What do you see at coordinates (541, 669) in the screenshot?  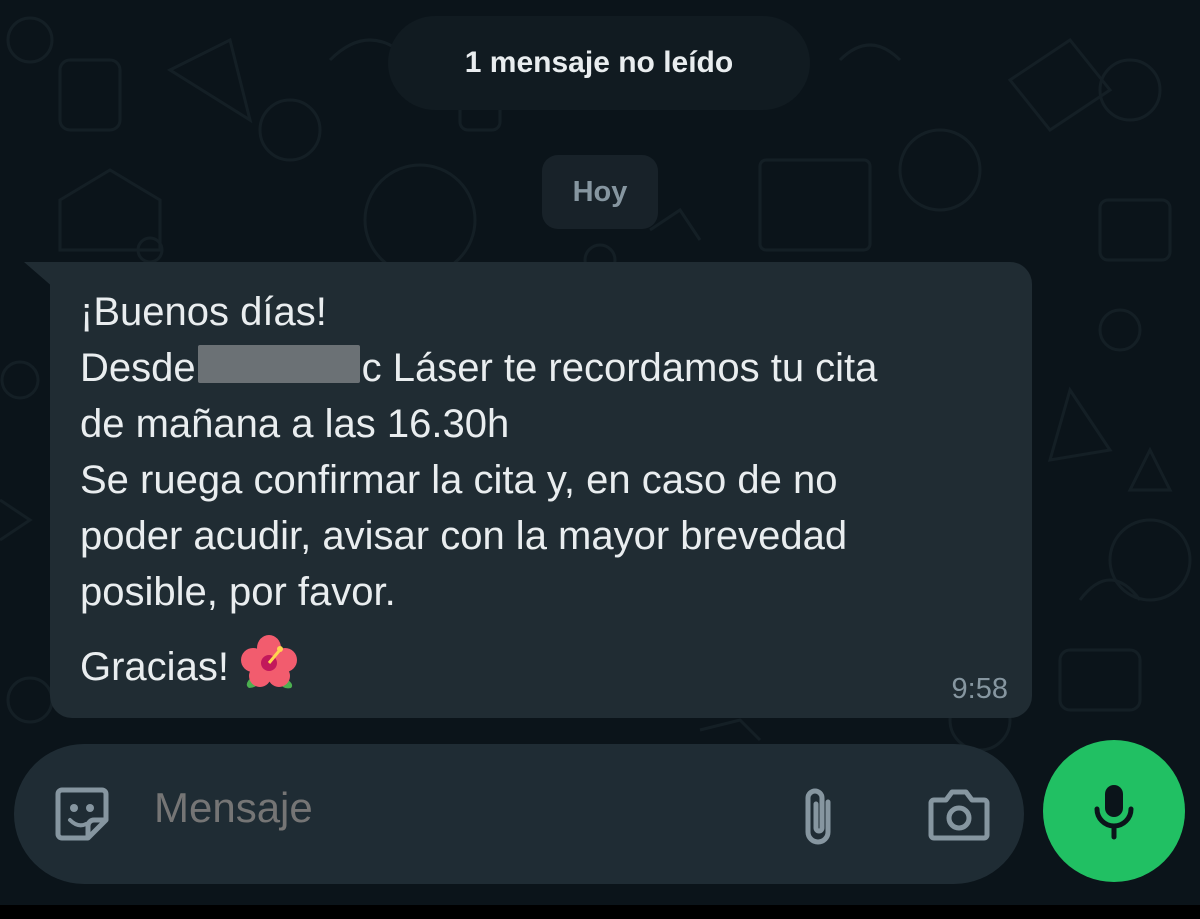 I see `message-line: Gracias!` at bounding box center [541, 669].